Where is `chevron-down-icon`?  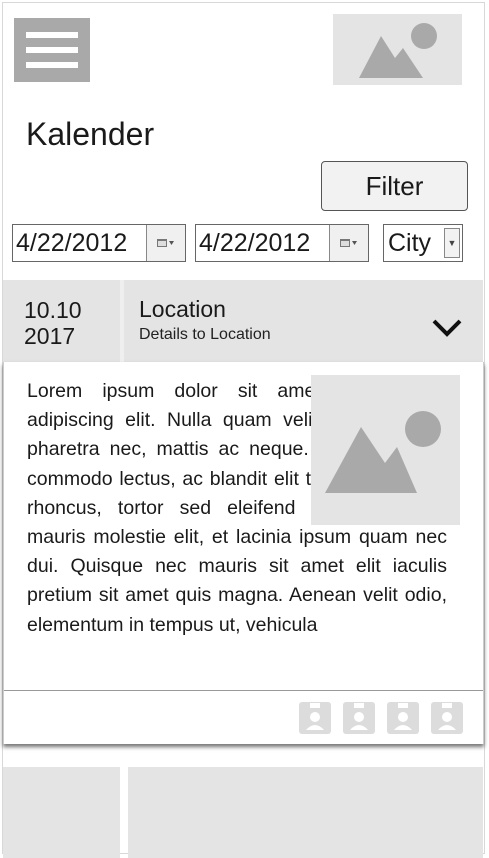
chevron-down-icon is located at coordinates (447, 328).